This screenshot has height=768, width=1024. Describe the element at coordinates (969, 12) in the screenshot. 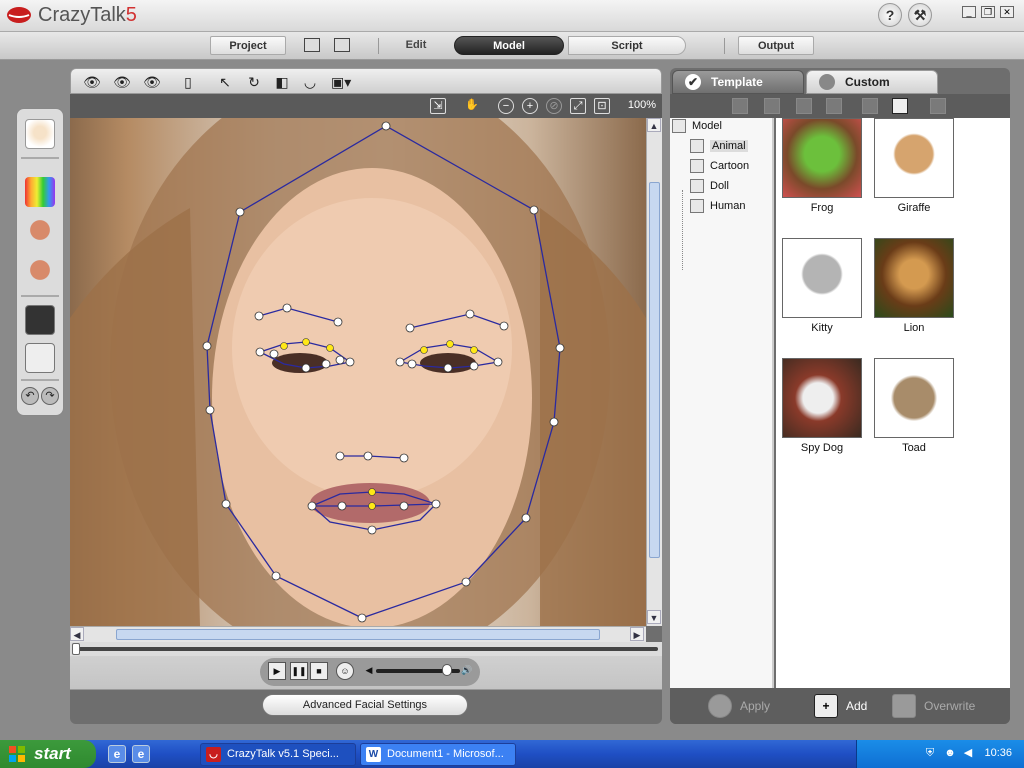

I see `minimize-button: _` at that location.